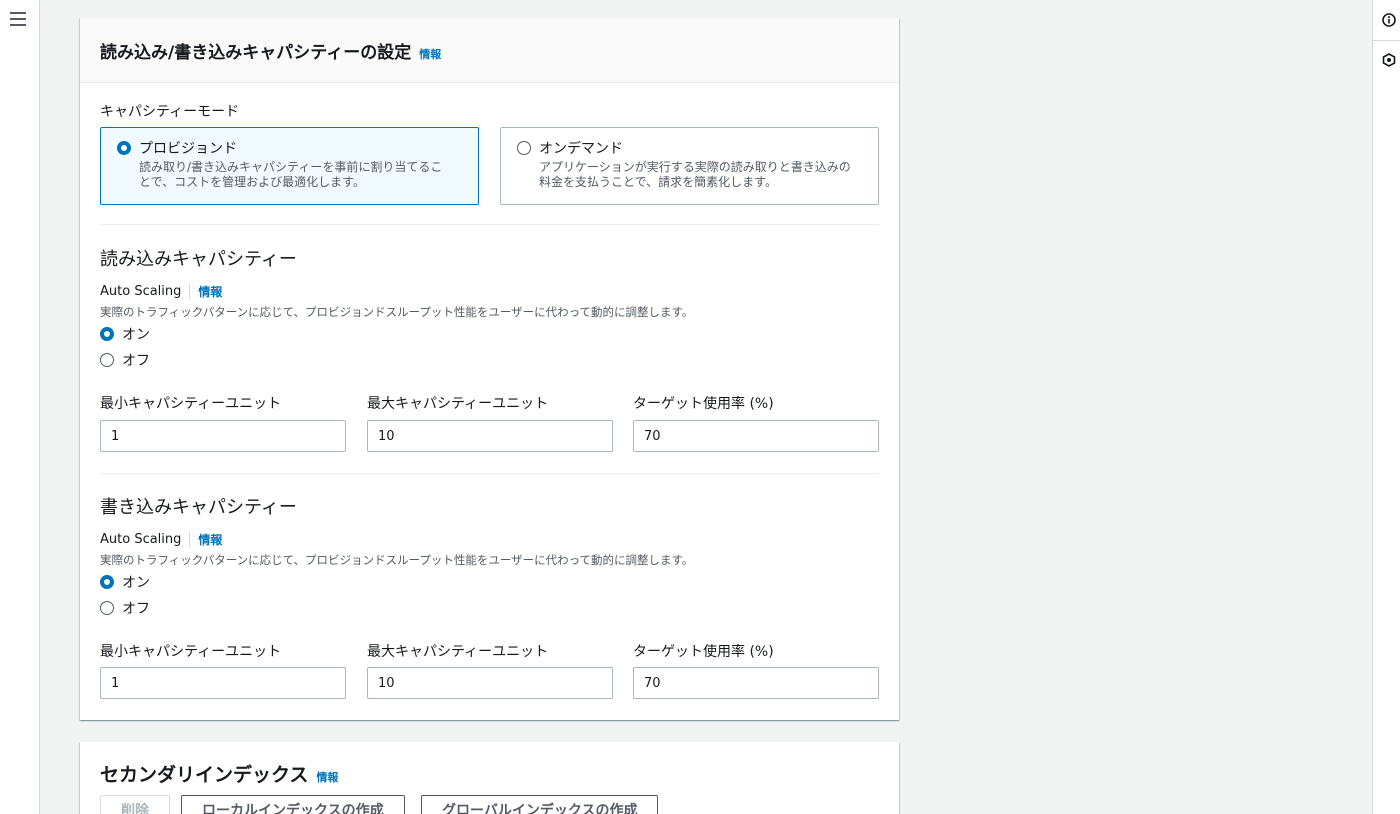 The width and height of the screenshot is (1400, 814). Describe the element at coordinates (327, 777) in the screenshot. I see `secondary-indexes-info-link: 情報` at that location.